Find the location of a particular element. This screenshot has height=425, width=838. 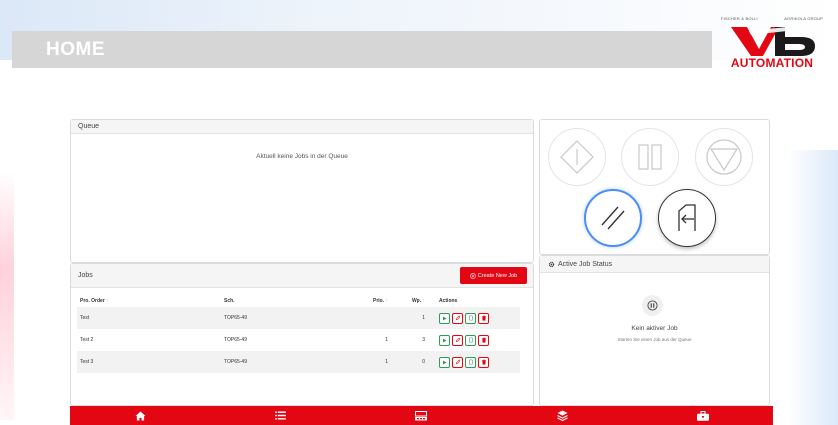

nav-home is located at coordinates (140, 415).